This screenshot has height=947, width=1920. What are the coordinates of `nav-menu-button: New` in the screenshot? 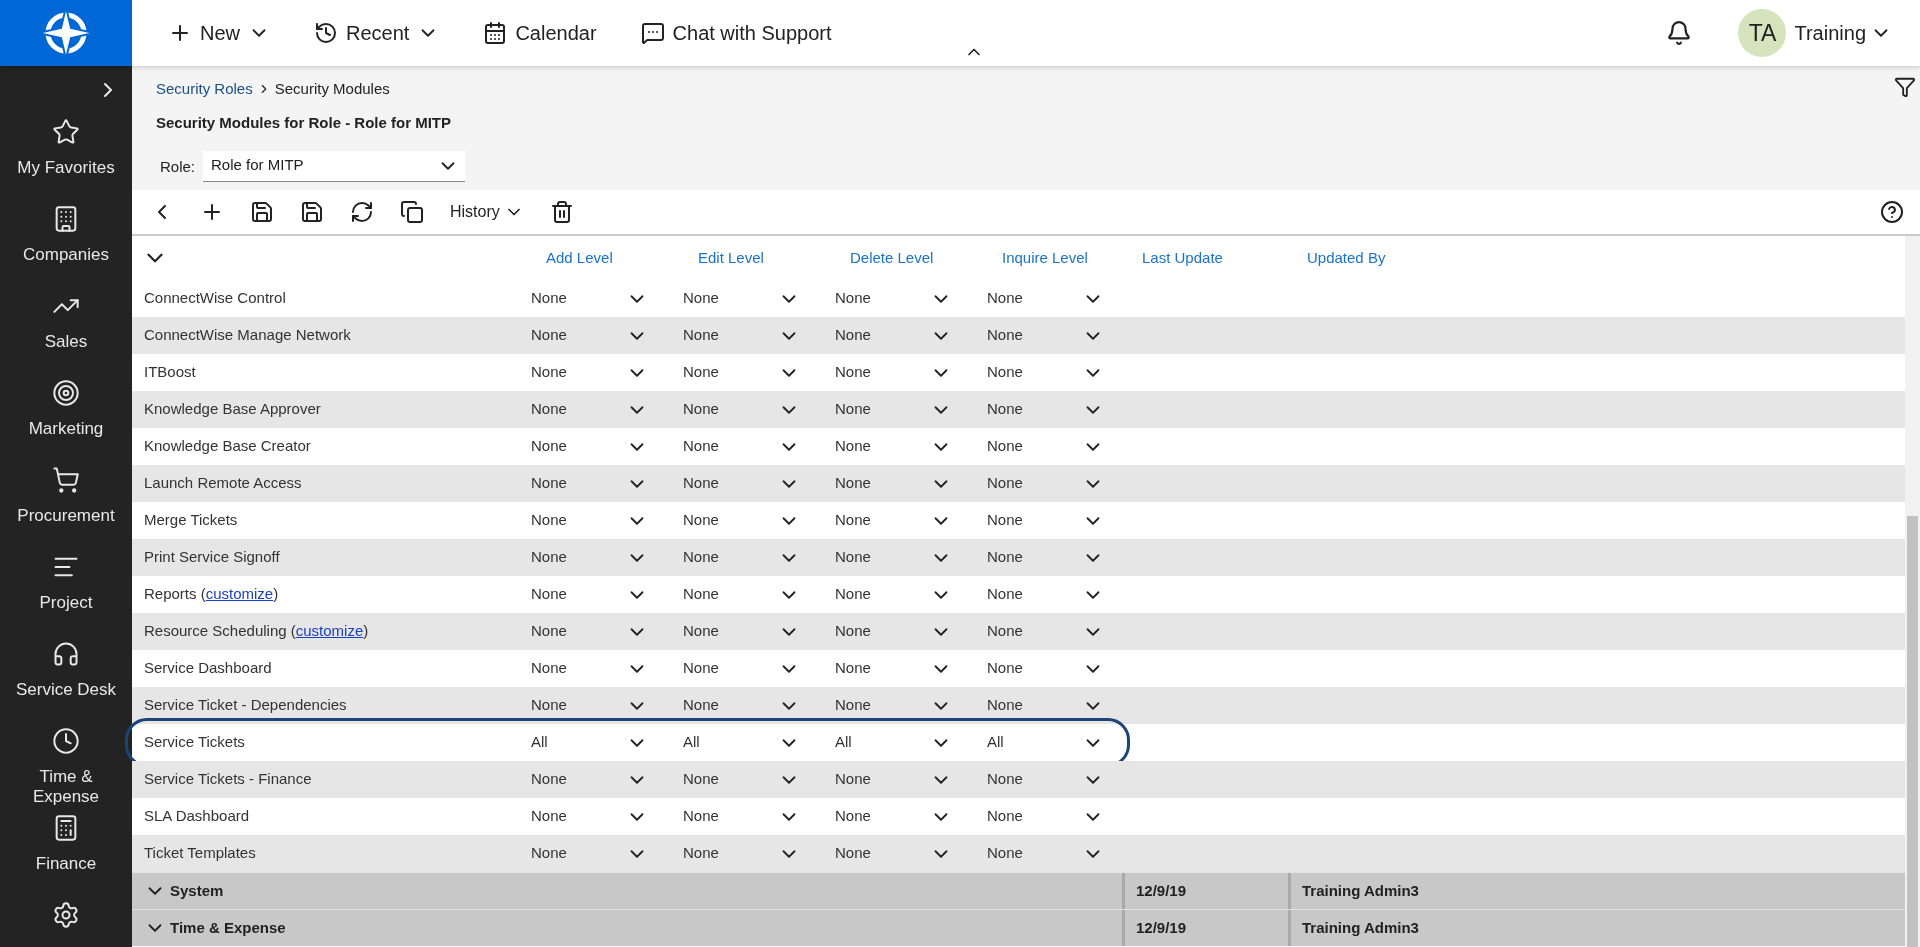 It's located at (219, 33).